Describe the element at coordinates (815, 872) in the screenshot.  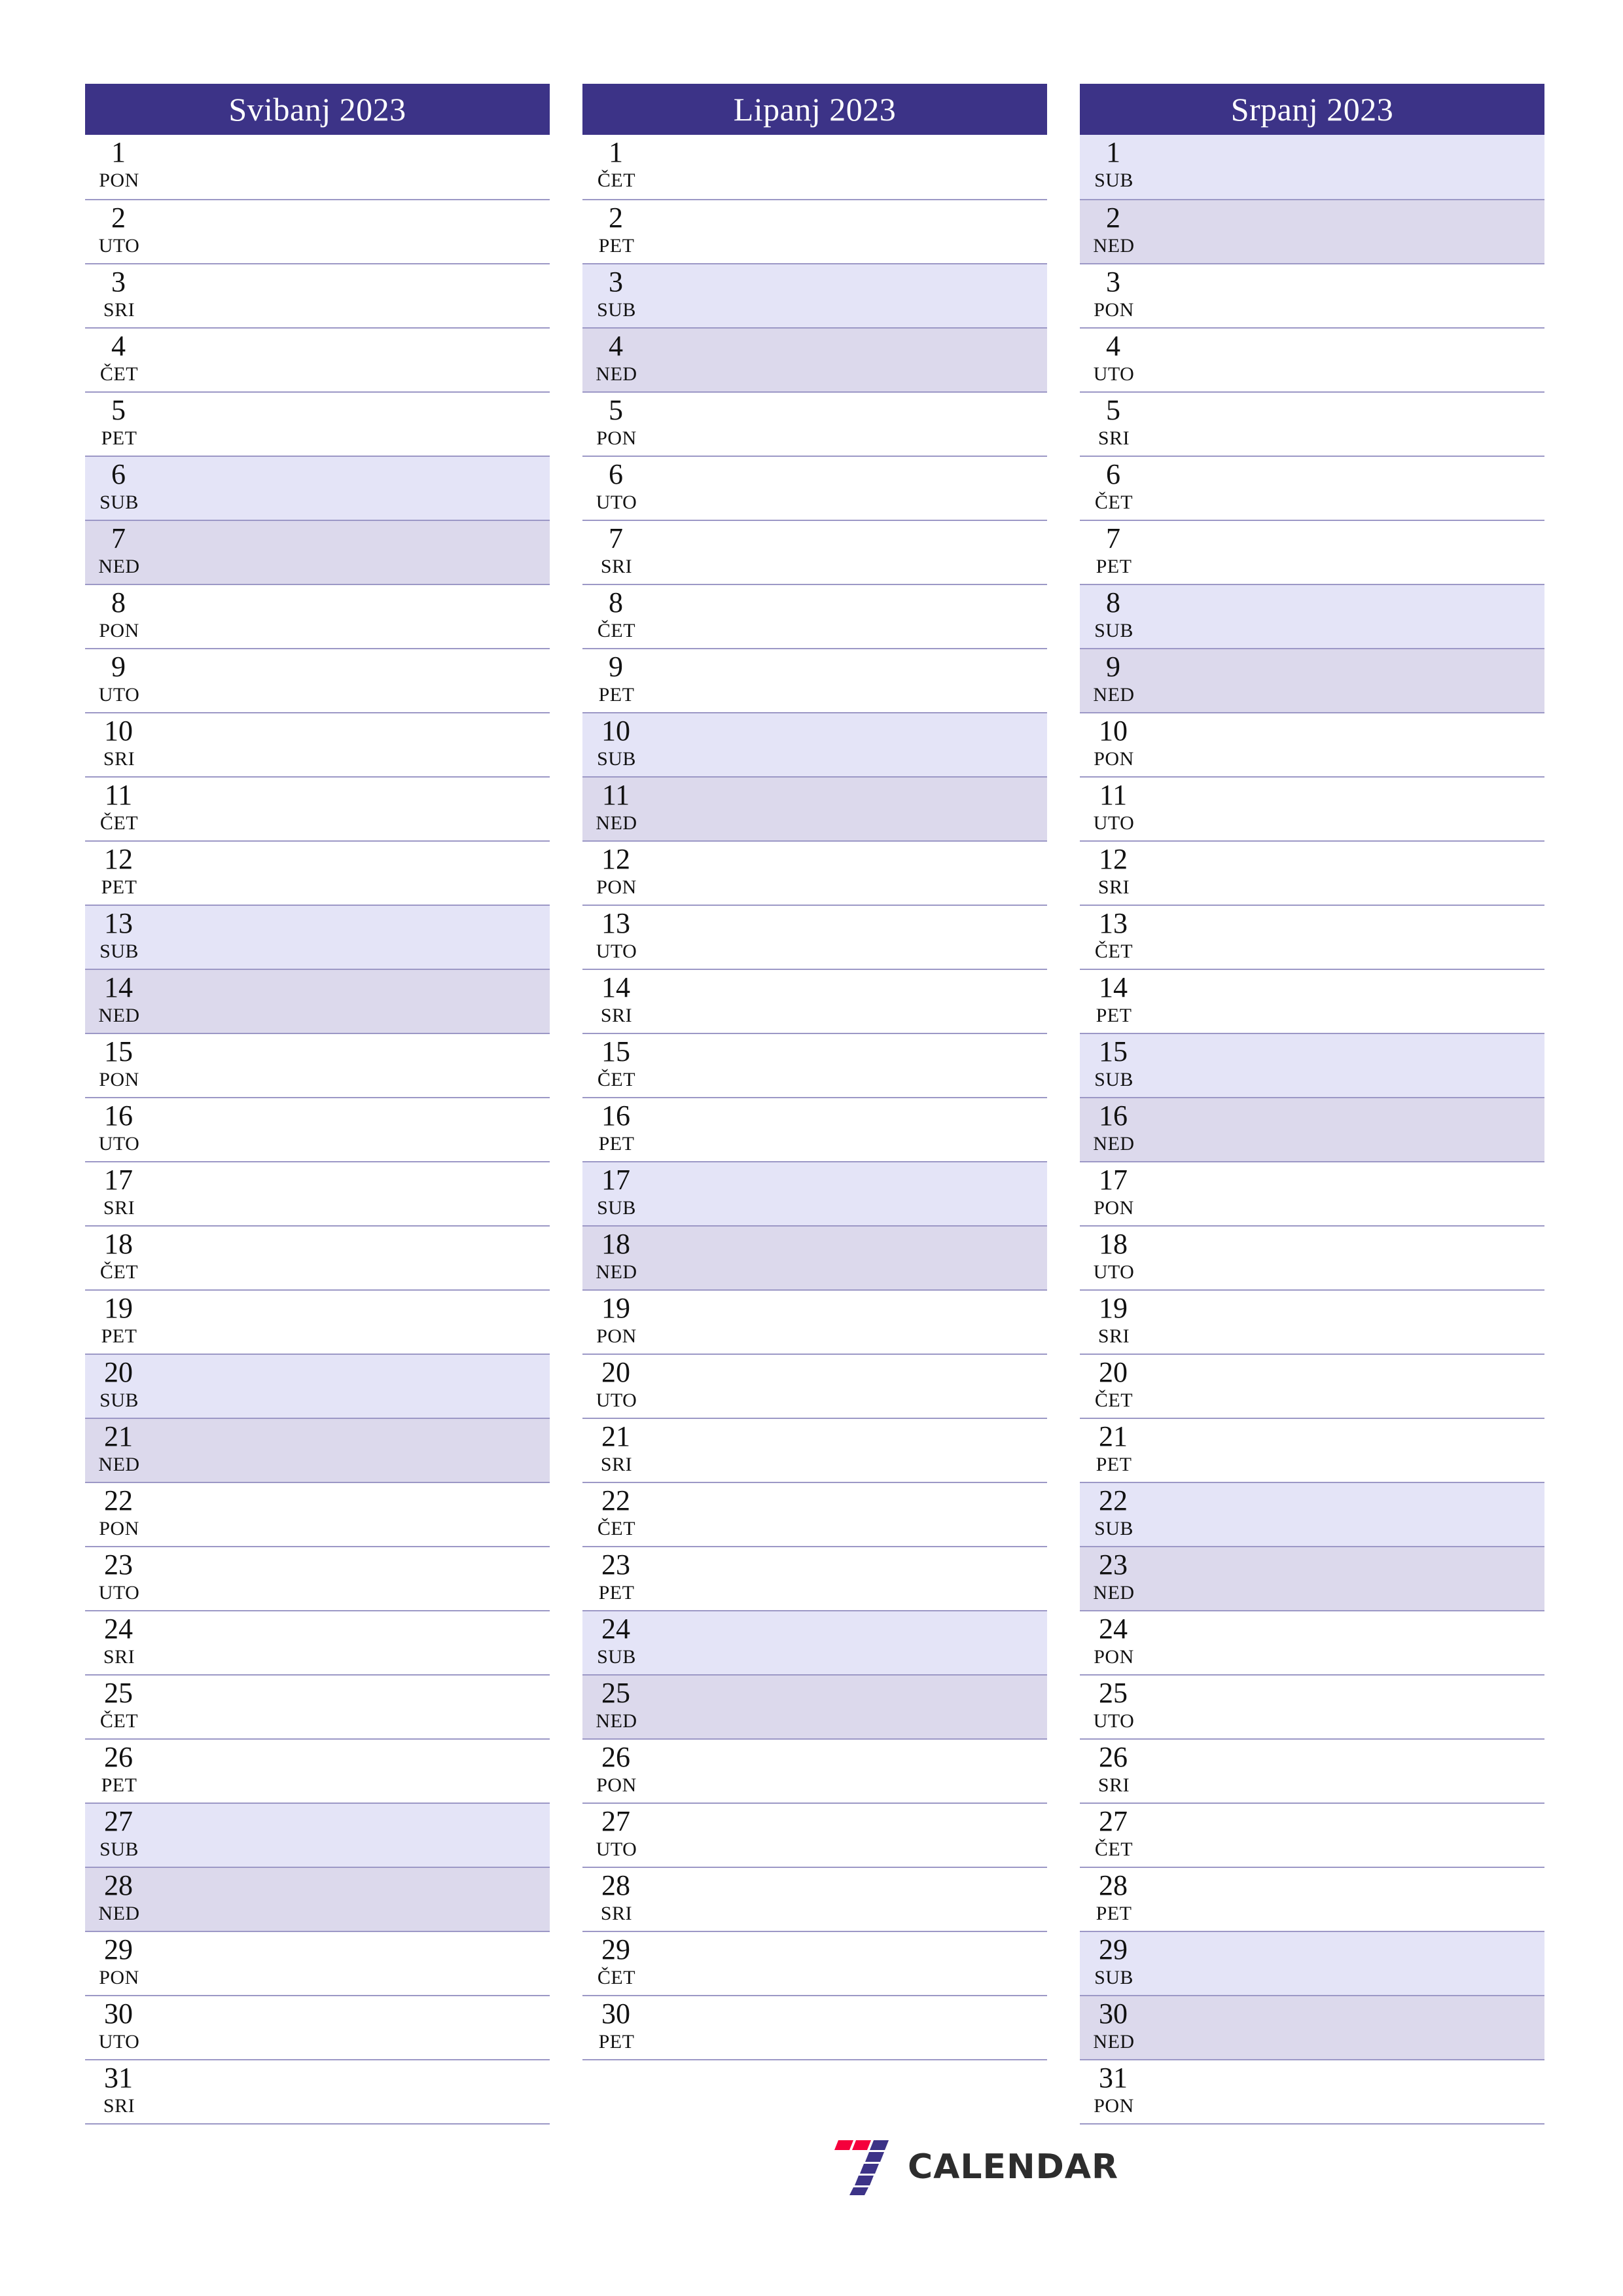
I see `day-row: 12 PON` at that location.